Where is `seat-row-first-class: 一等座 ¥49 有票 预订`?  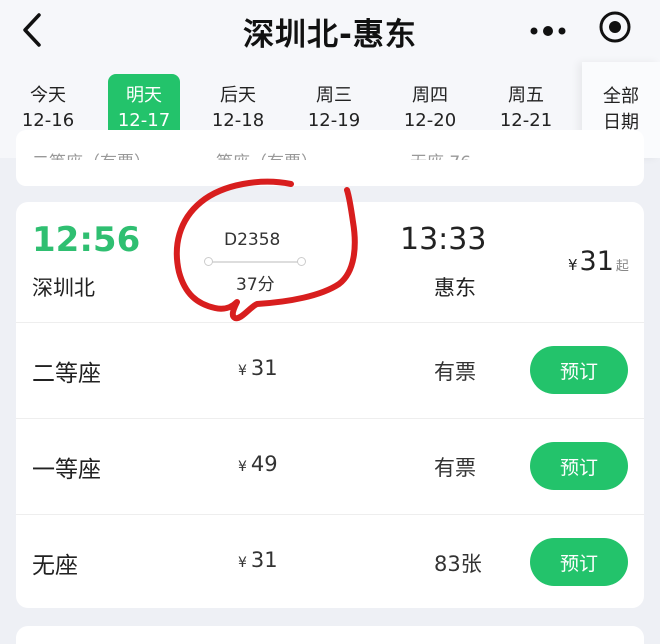 seat-row-first-class: 一等座 ¥49 有票 预订 is located at coordinates (330, 466).